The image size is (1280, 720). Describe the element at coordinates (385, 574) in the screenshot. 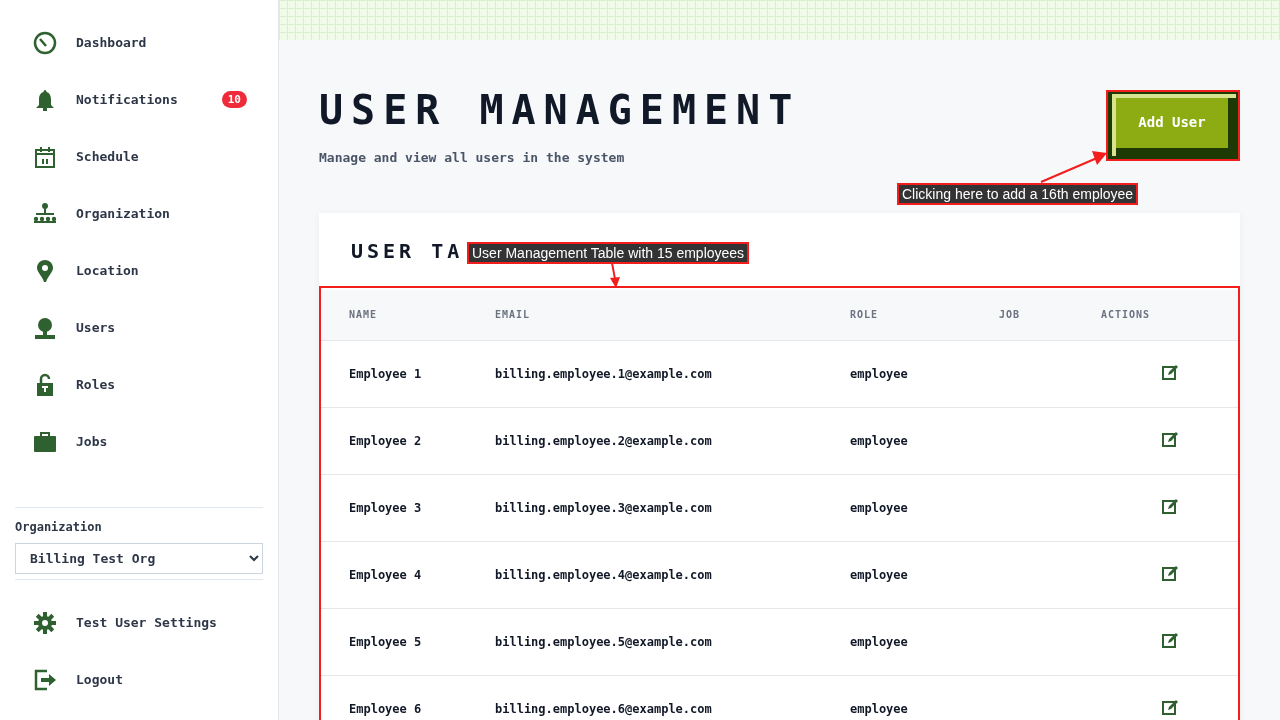

I see `table-cell: Employee 4` at that location.